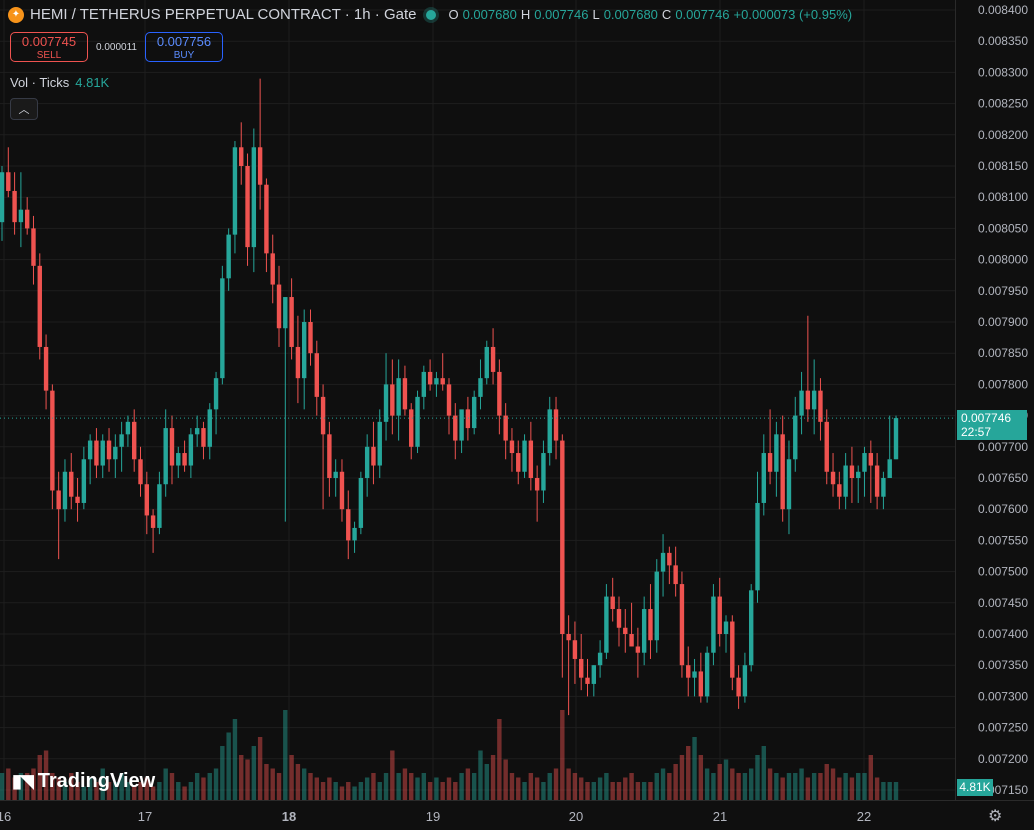 Image resolution: width=1034 pixels, height=830 pixels. I want to click on price-tick-label: 0.007400, so click(1003, 634).